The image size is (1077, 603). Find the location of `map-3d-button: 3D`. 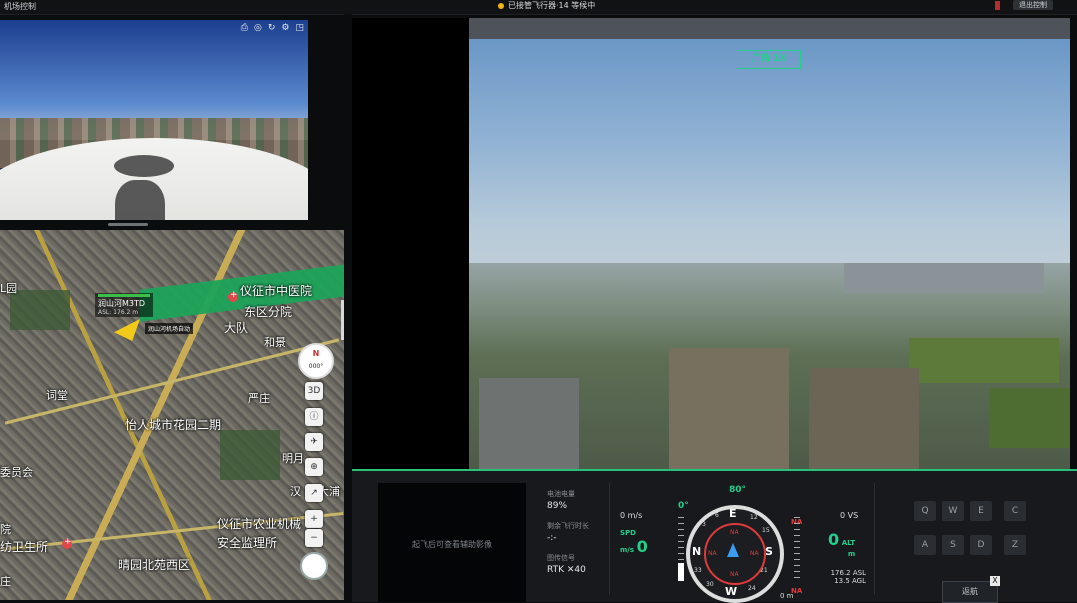

map-3d-button: 3D is located at coordinates (314, 391).